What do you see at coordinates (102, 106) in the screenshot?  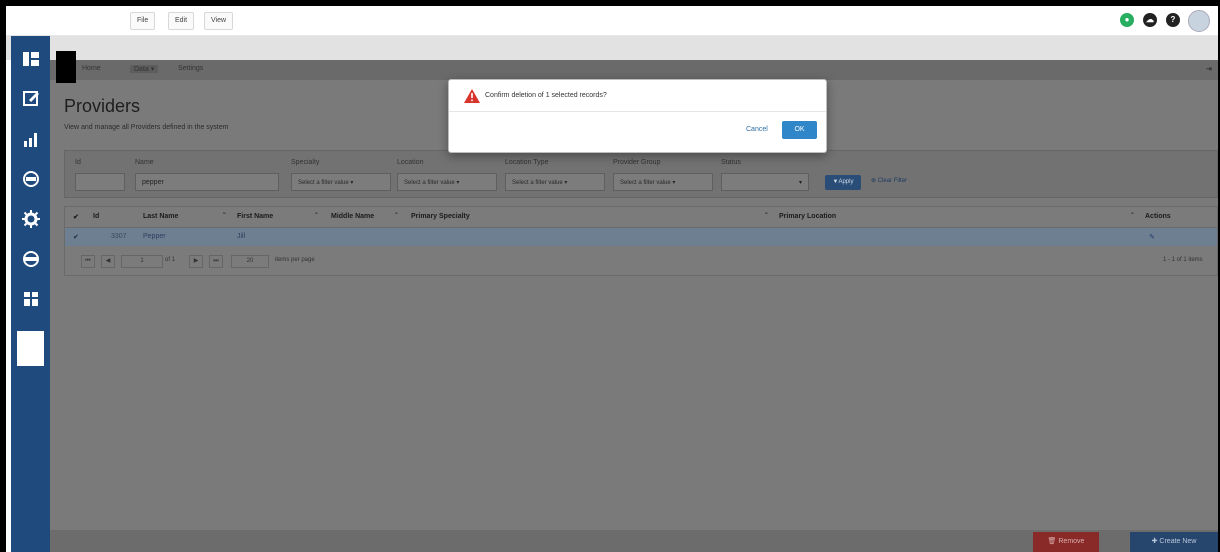 I see `page-title: Providers` at bounding box center [102, 106].